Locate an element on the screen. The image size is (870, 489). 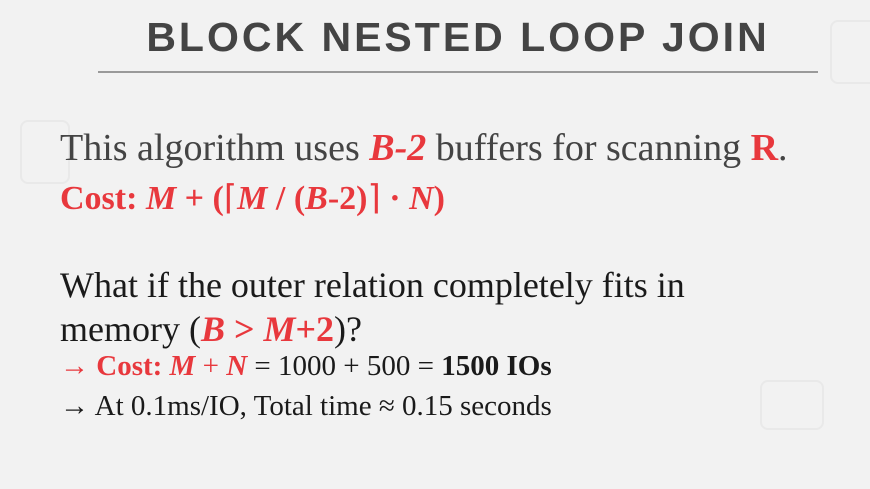
memory-suffix: )? is located at coordinates (348, 329).